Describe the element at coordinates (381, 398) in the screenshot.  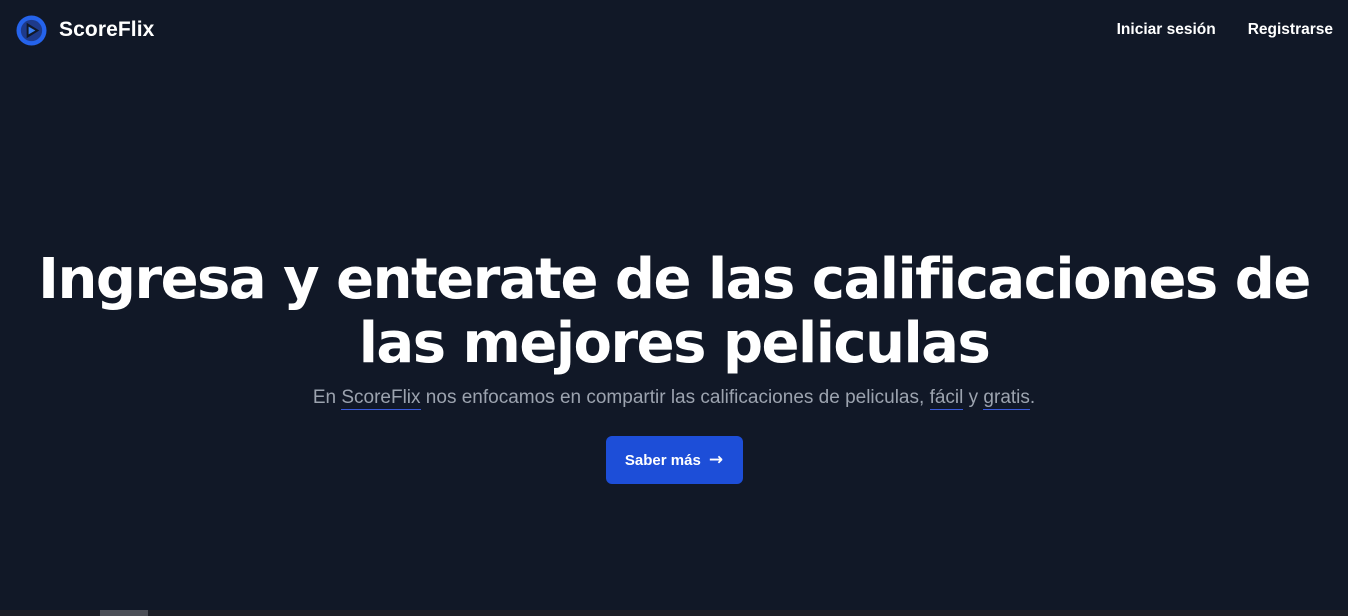
I see `scoreflix-link: ScoreFlix` at that location.